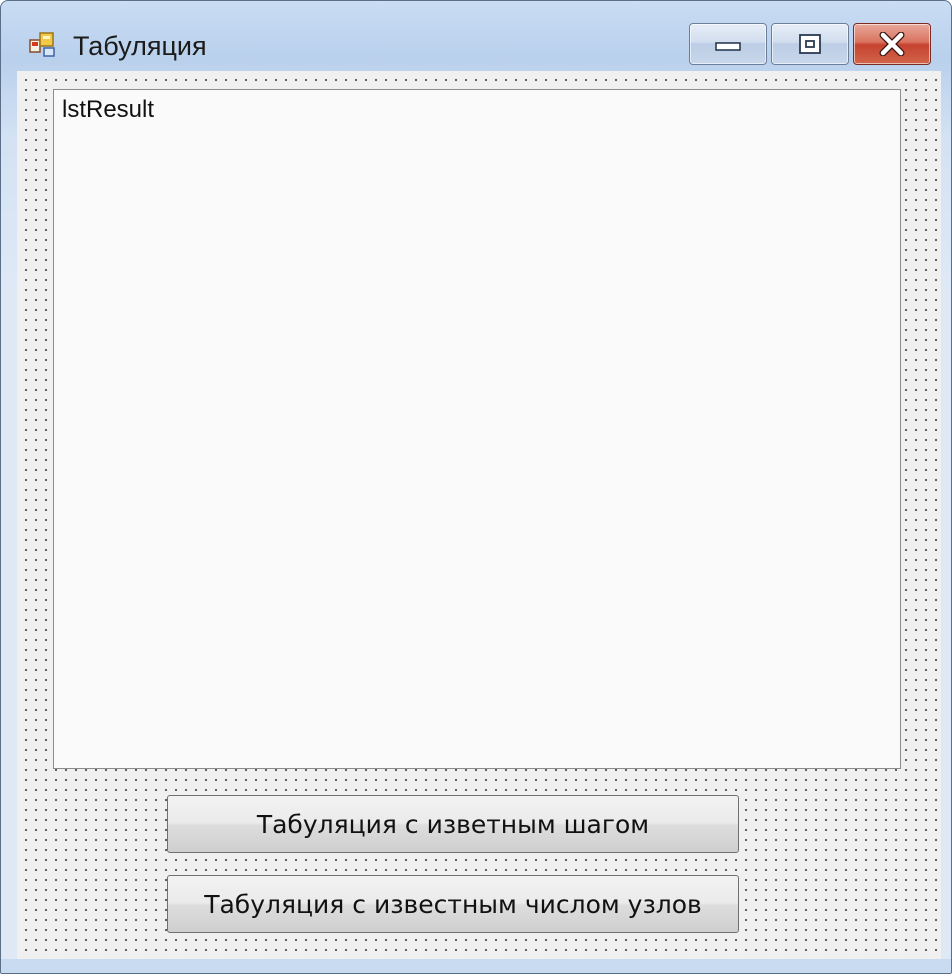  I want to click on close-icon, so click(892, 44).